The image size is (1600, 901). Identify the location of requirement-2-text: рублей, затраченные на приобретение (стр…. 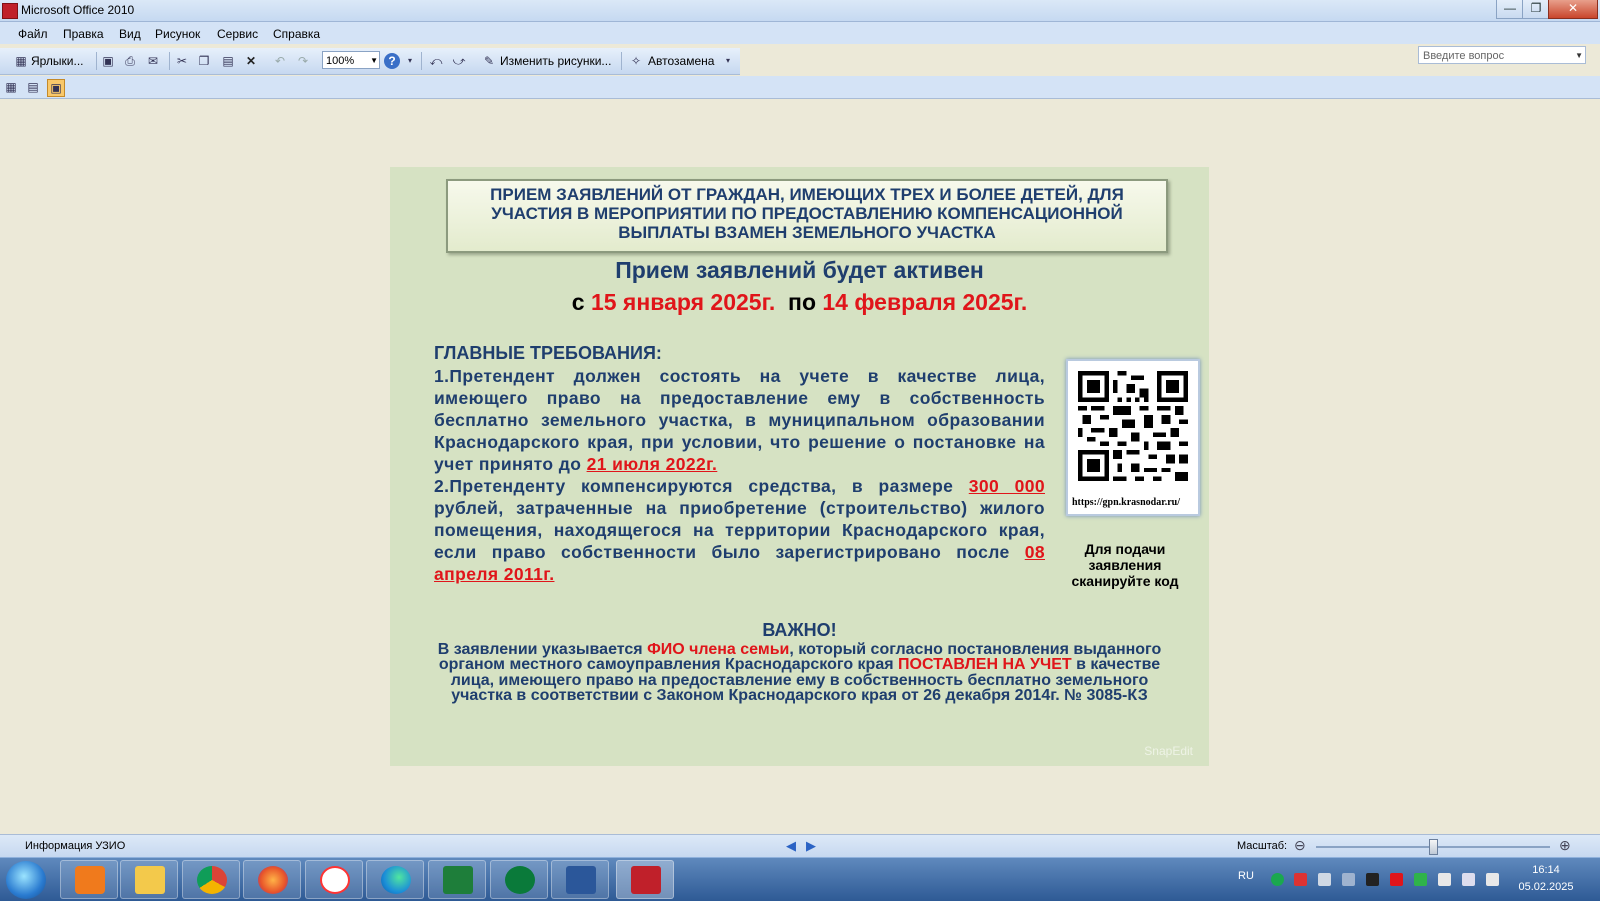
(739, 530).